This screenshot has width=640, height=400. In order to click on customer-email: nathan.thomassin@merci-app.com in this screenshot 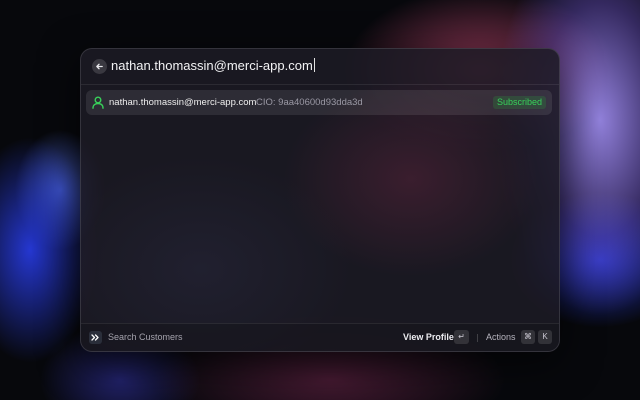, I will do `click(183, 102)`.